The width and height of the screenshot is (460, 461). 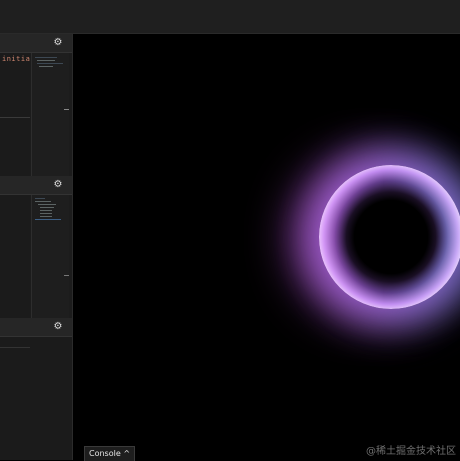 What do you see at coordinates (389, 237) in the screenshot?
I see `glowing-ring-tint` at bounding box center [389, 237].